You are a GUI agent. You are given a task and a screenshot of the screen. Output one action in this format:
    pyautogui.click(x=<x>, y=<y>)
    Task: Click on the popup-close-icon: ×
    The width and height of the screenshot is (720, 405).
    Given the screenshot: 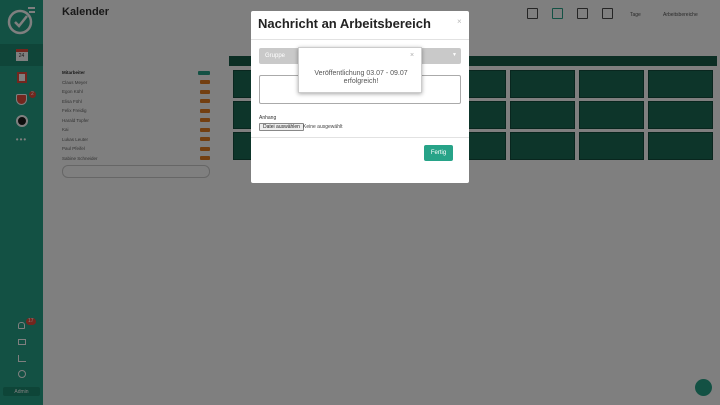 What is the action you would take?
    pyautogui.click(x=412, y=55)
    